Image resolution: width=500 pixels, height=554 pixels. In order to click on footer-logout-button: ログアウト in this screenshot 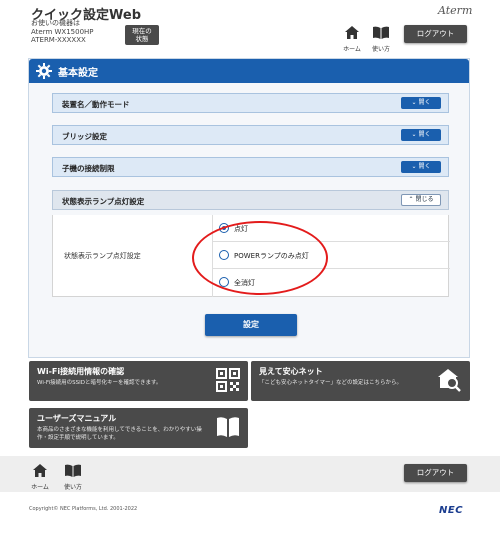, I will do `click(435, 473)`.